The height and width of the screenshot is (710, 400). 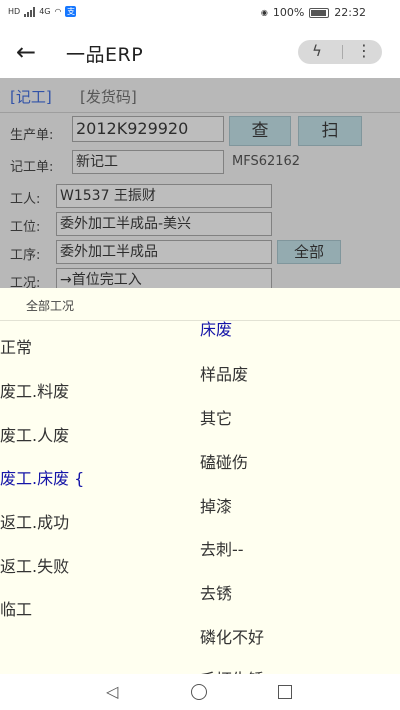 What do you see at coordinates (14, 11) in the screenshot?
I see `hd-icon: HD` at bounding box center [14, 11].